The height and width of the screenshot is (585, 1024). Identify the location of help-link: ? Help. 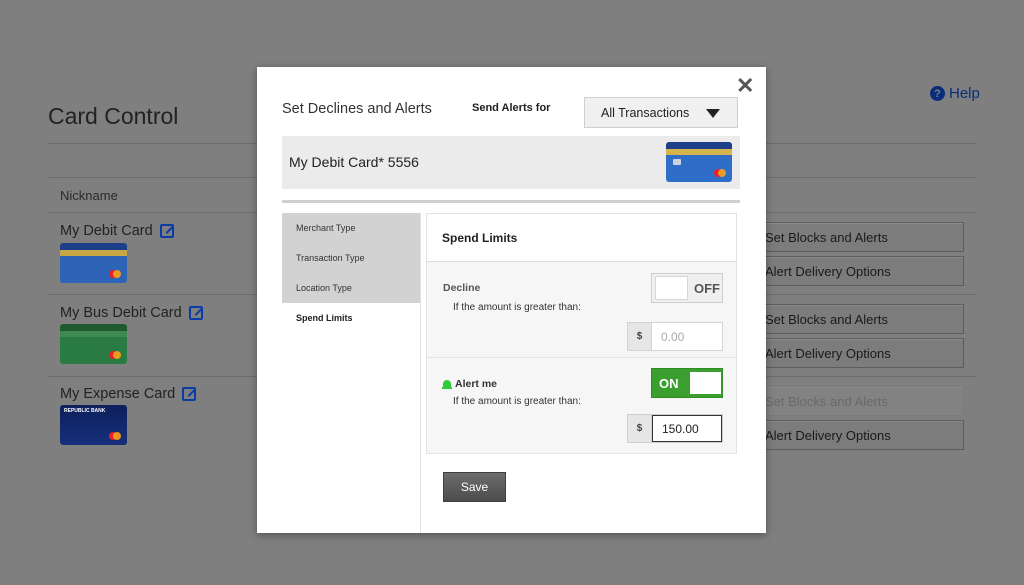
(955, 93).